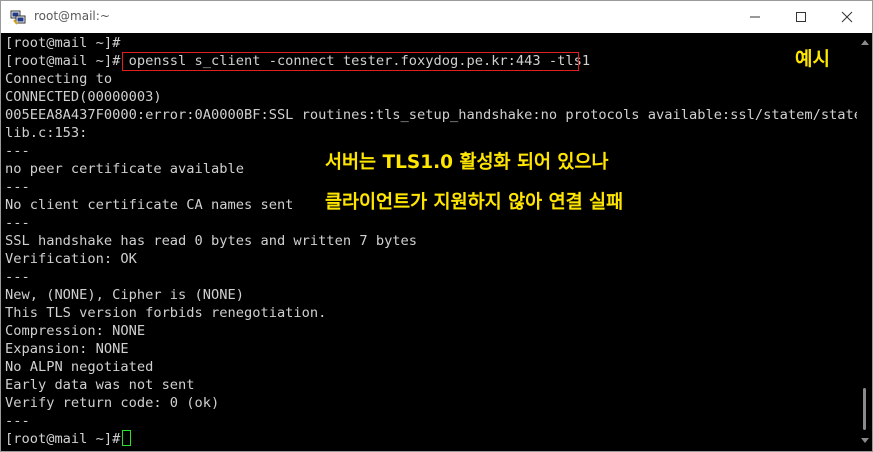 The image size is (873, 452). Describe the element at coordinates (149, 205) in the screenshot. I see `terminal-line: No client certificate CA names sent` at that location.